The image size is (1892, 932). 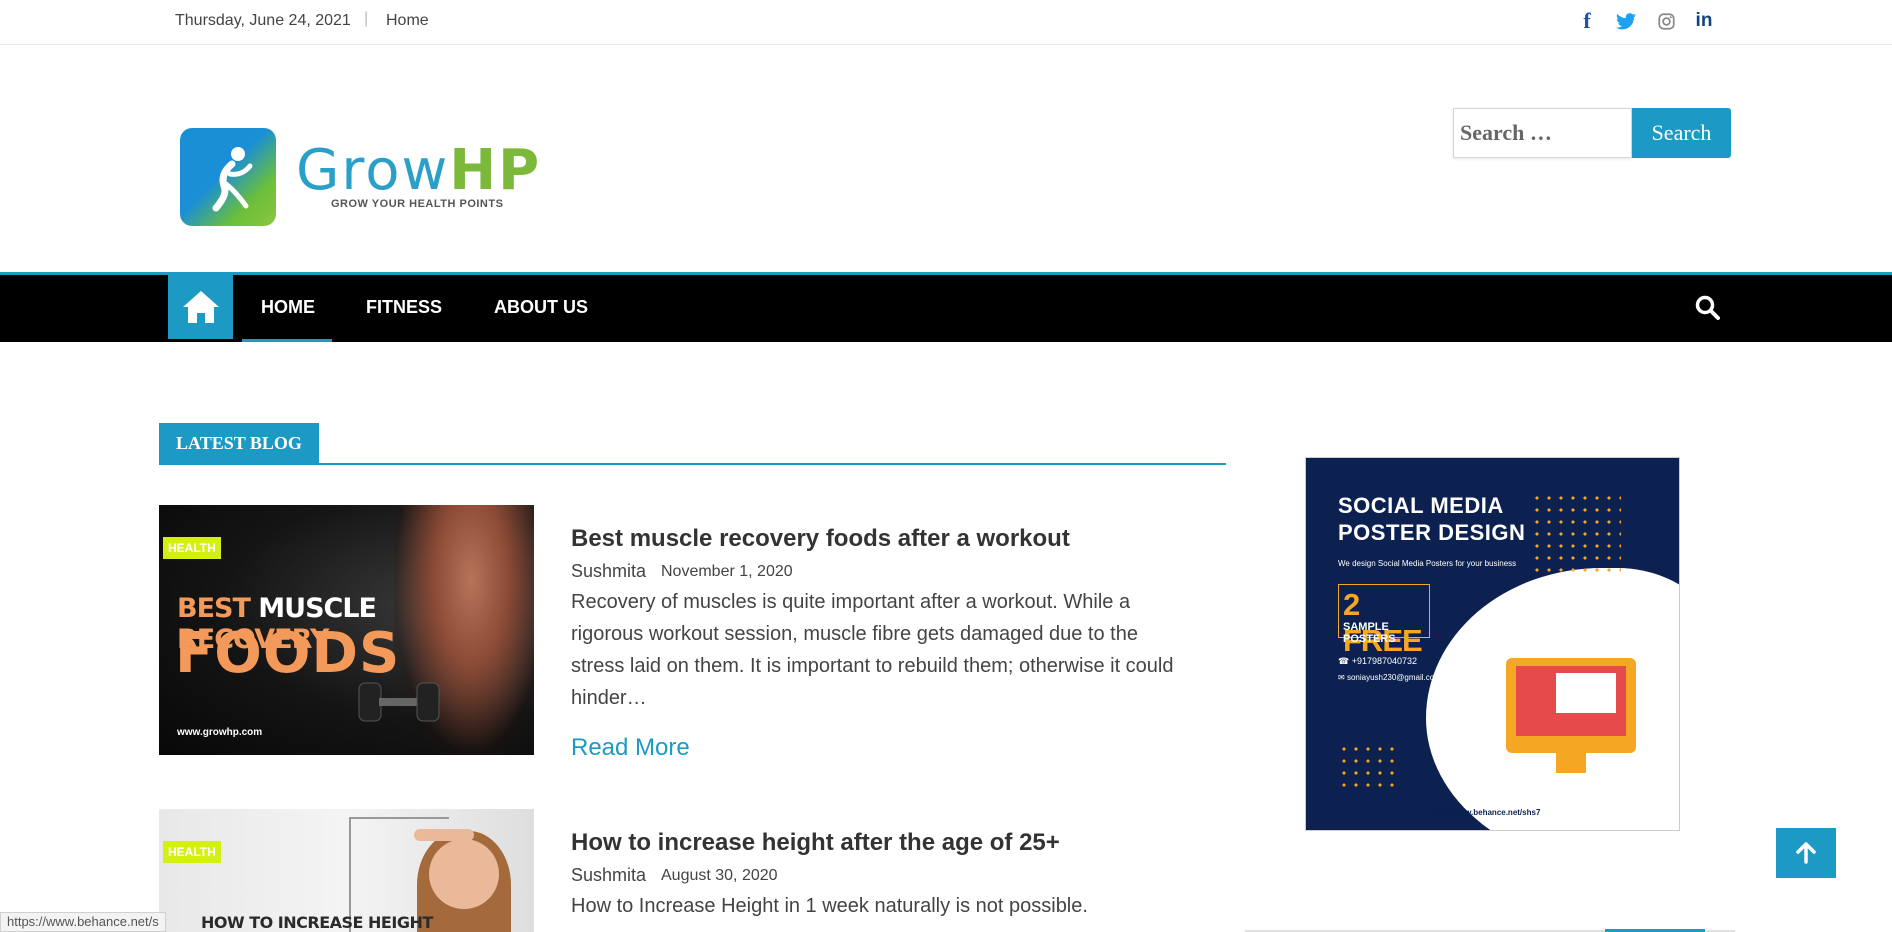 I want to click on ad-phone: ☎ +917987040732, so click(x=1378, y=661).